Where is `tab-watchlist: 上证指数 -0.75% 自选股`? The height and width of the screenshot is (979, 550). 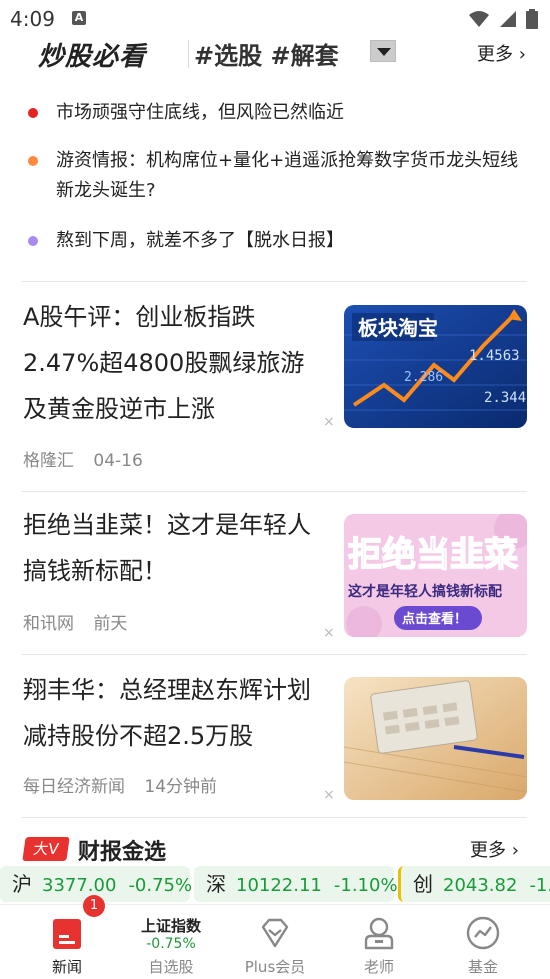
tab-watchlist: 上证指数 -0.75% 自选股 is located at coordinates (171, 942).